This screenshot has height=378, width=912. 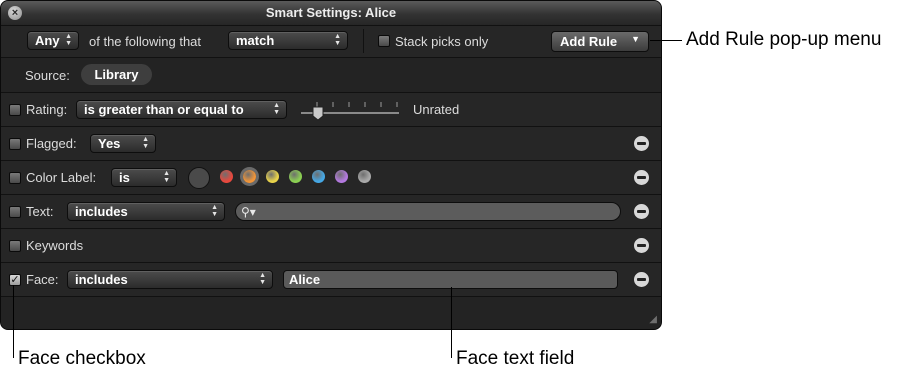 I want to click on rating-operator-value: is greater than or equal to, so click(x=164, y=109).